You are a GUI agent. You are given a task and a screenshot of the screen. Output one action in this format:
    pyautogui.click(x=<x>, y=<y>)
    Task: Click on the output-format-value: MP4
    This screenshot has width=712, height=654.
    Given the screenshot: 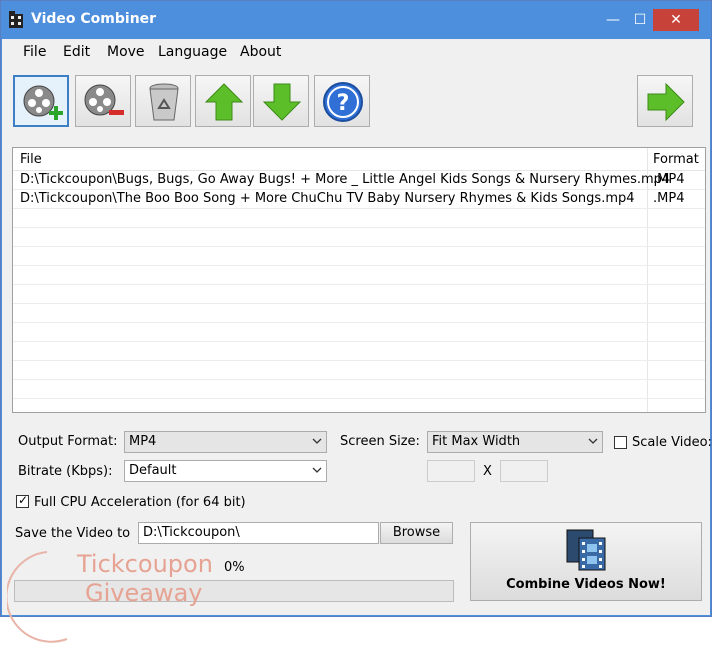 What is the action you would take?
    pyautogui.click(x=143, y=441)
    